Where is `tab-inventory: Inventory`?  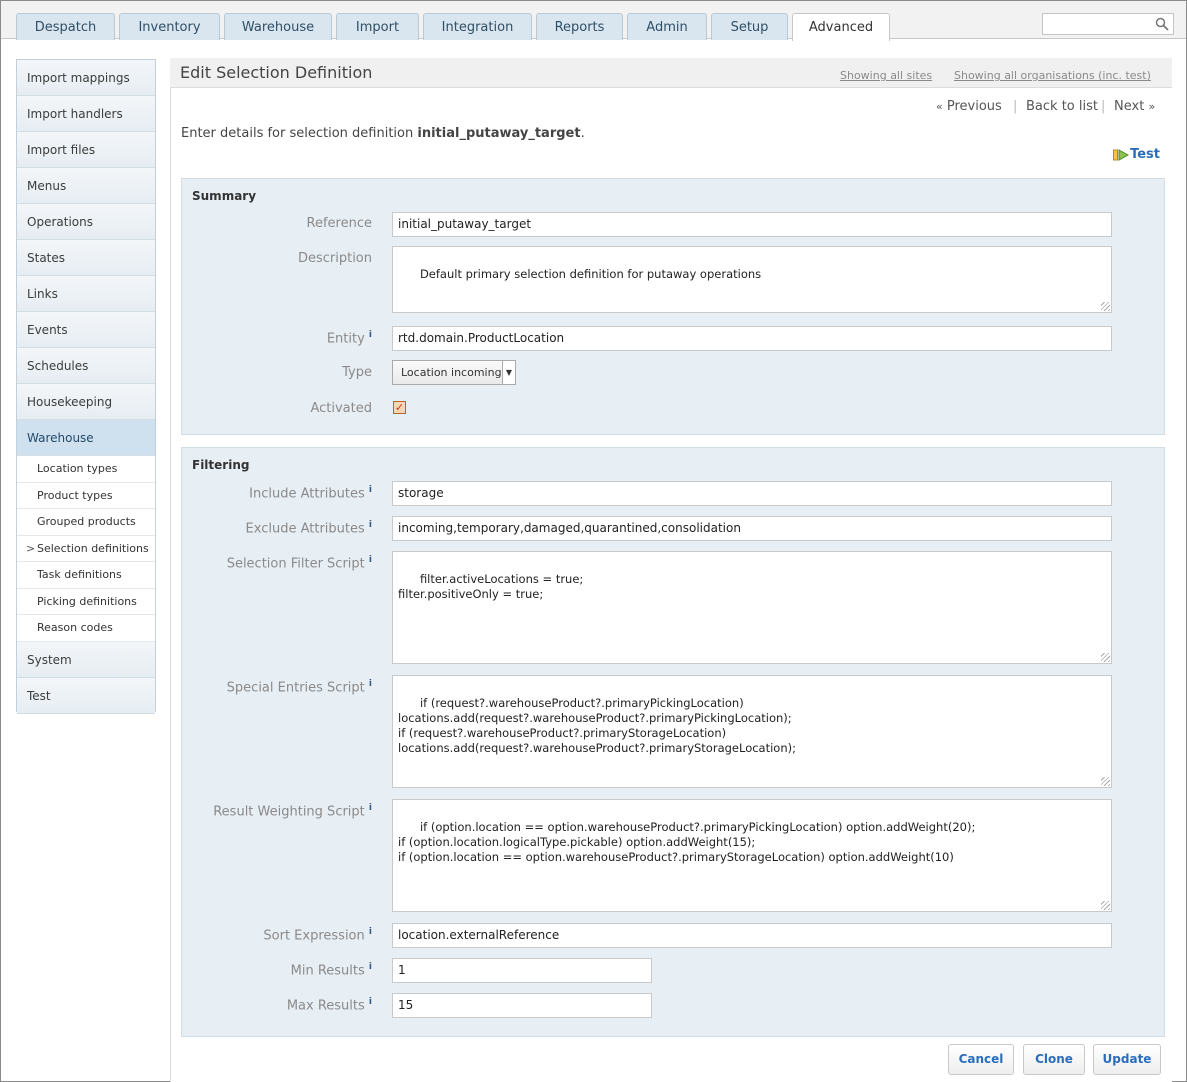
tab-inventory: Inventory is located at coordinates (169, 26).